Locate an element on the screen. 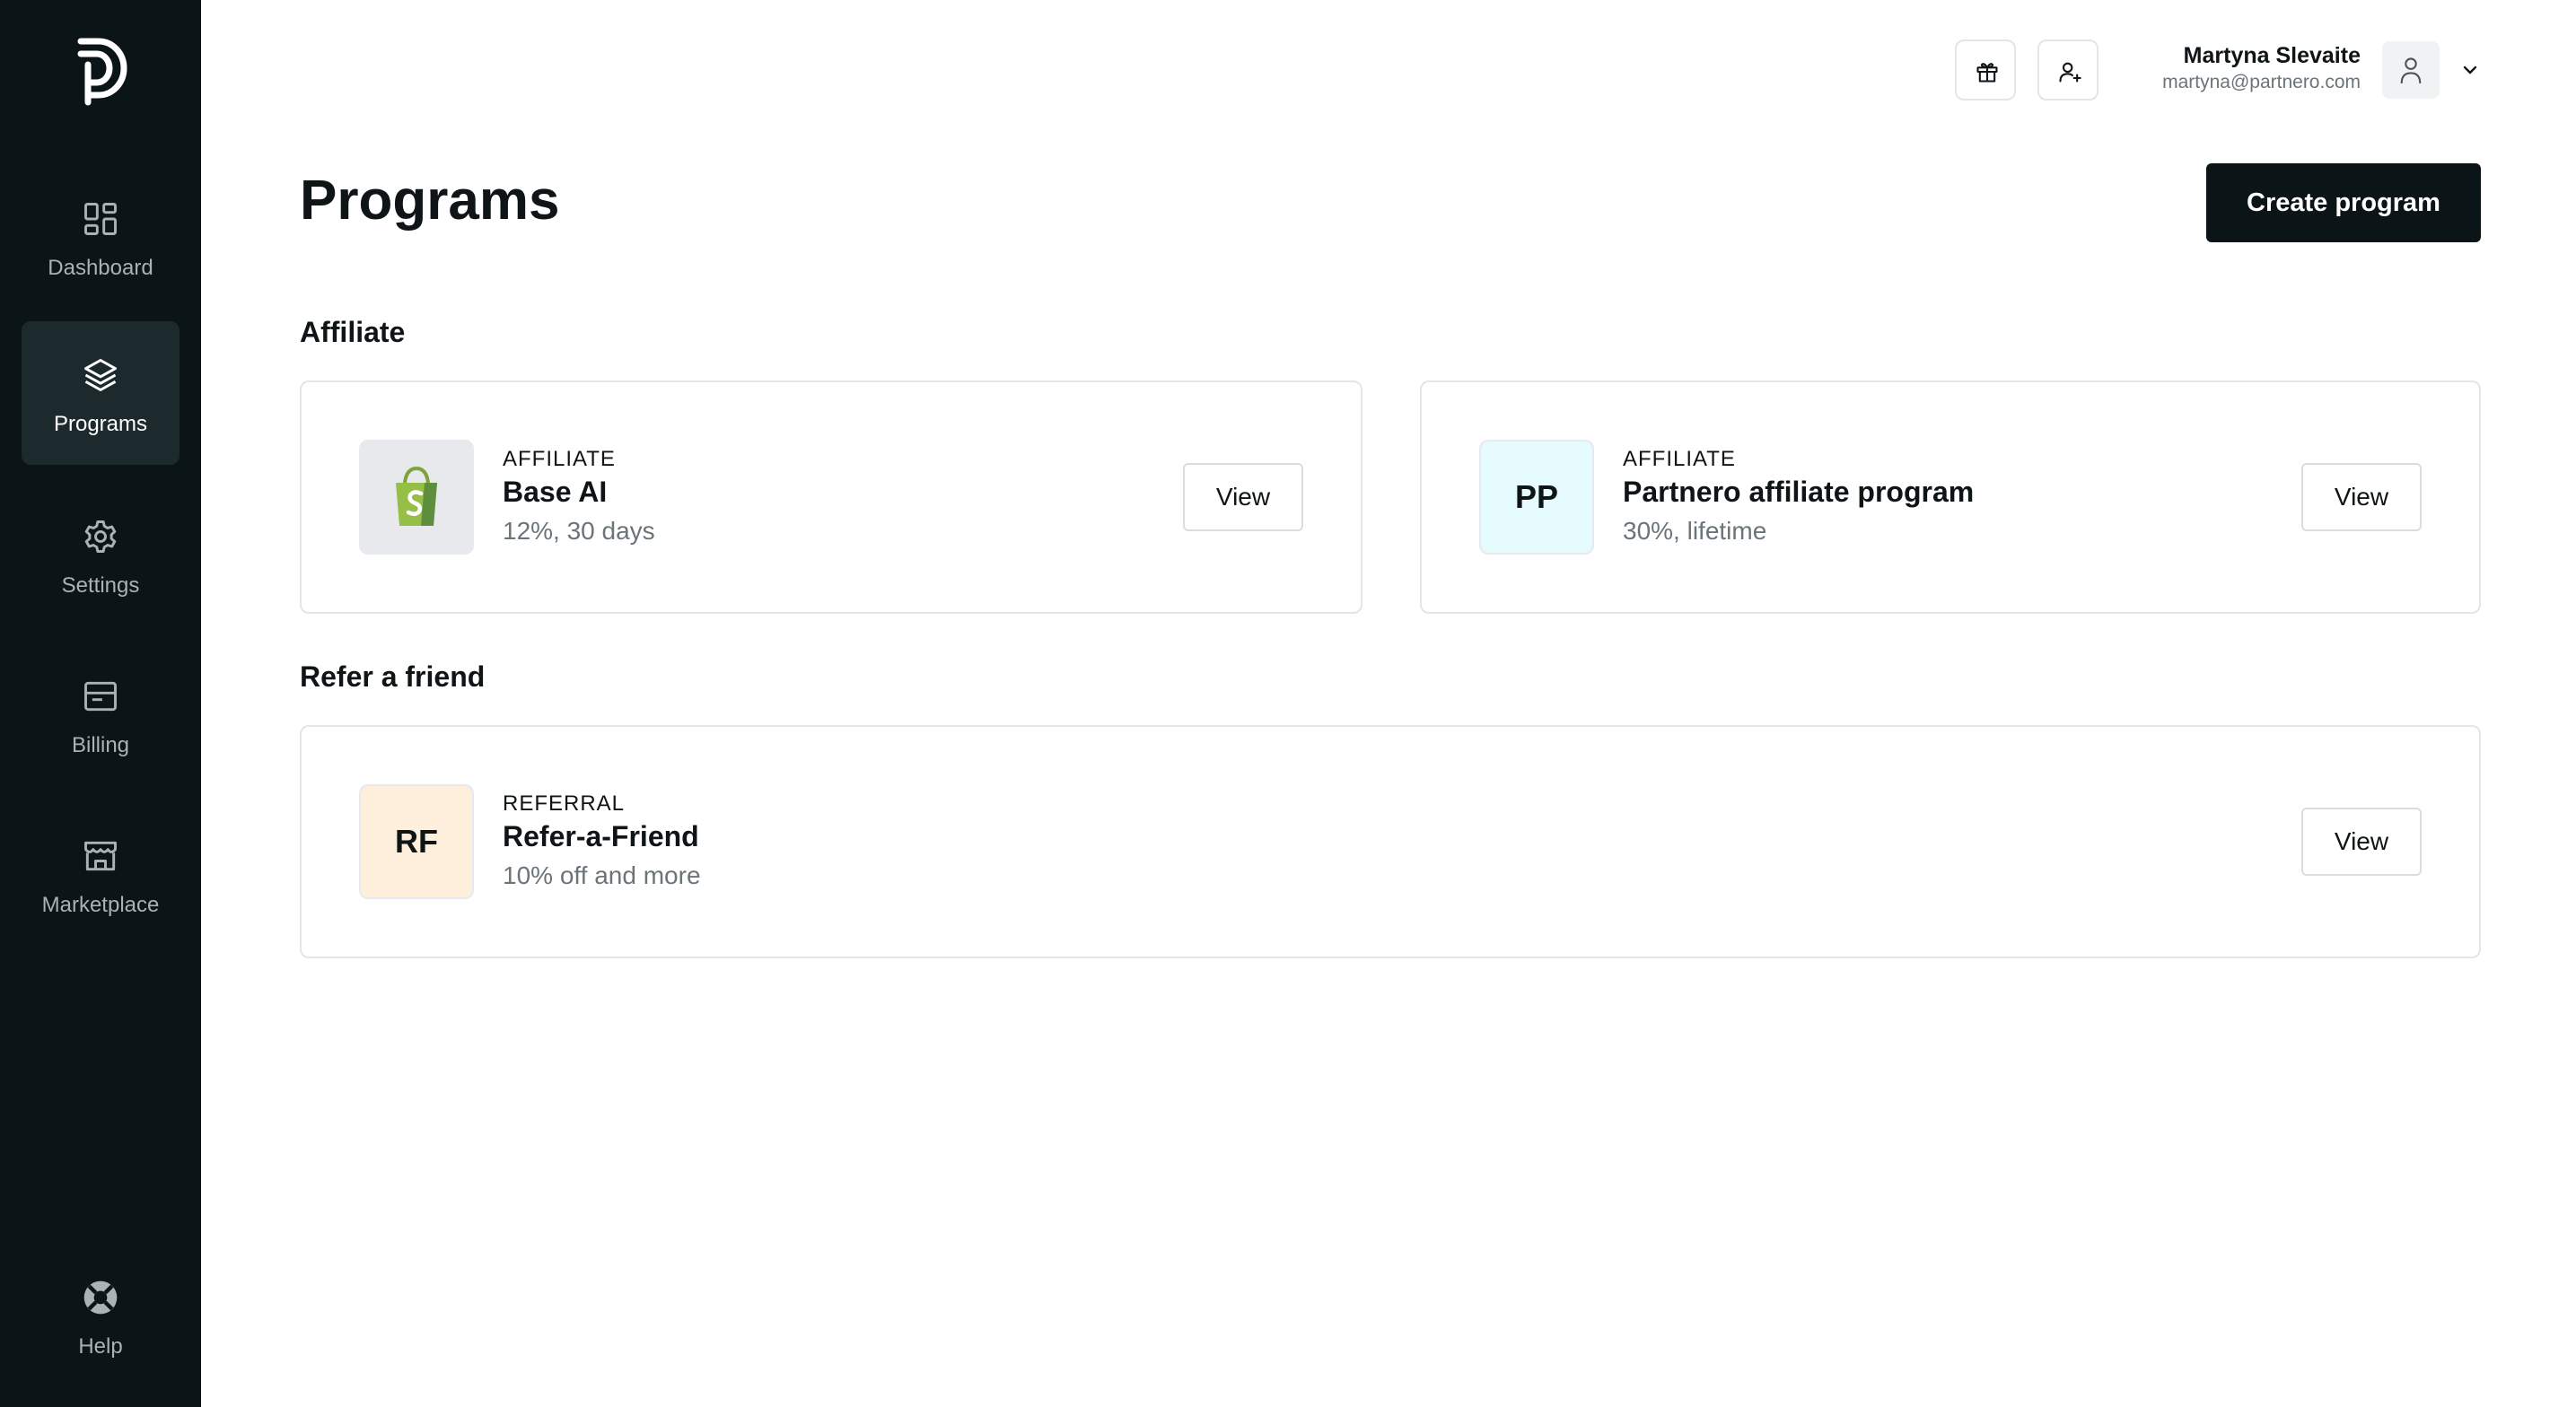 The height and width of the screenshot is (1407, 2576). invite-user-button is located at coordinates (2067, 69).